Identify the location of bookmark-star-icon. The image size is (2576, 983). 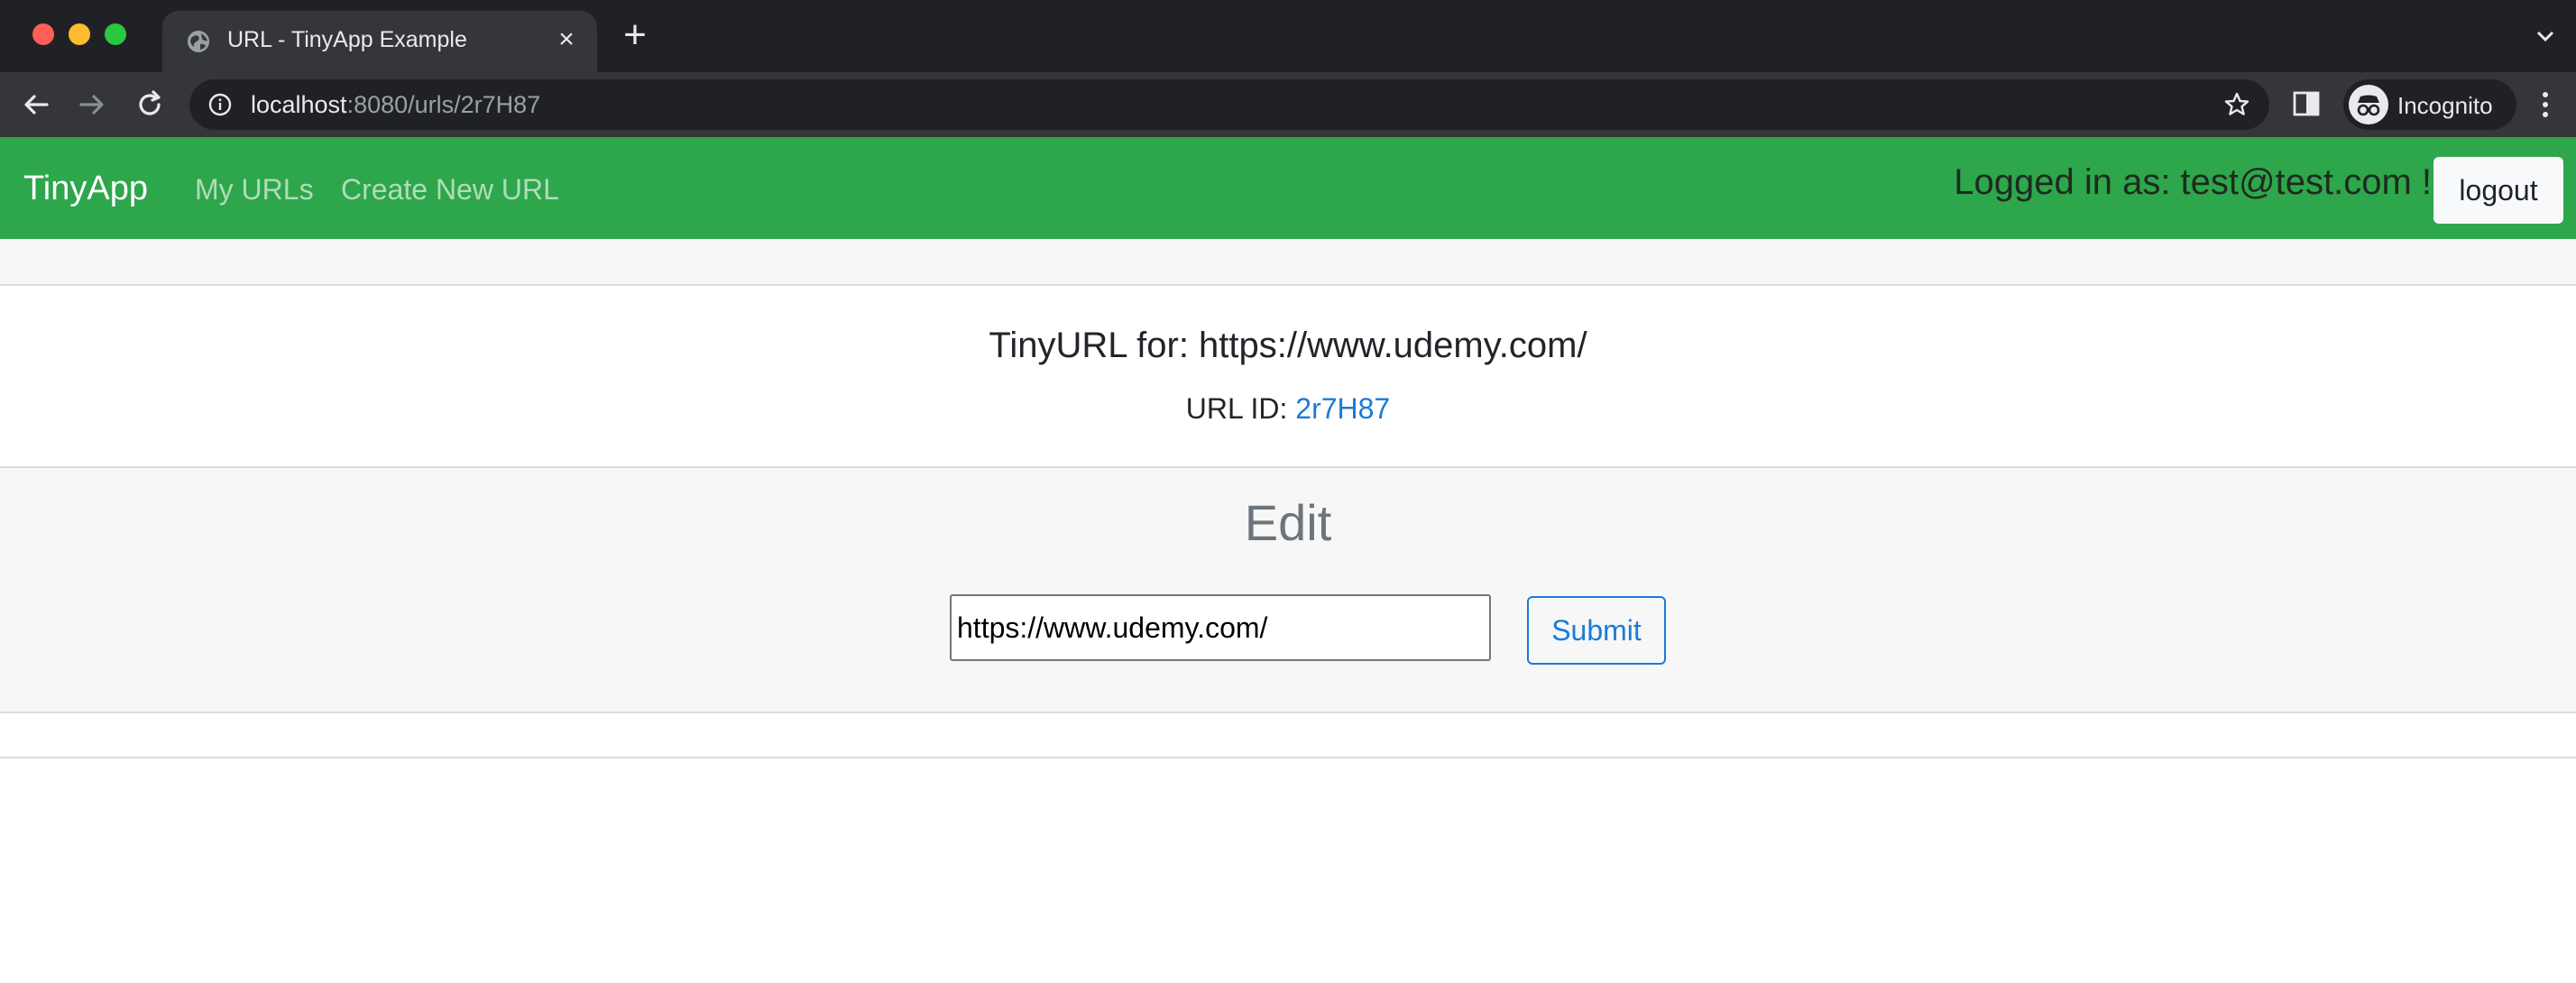
(2236, 104).